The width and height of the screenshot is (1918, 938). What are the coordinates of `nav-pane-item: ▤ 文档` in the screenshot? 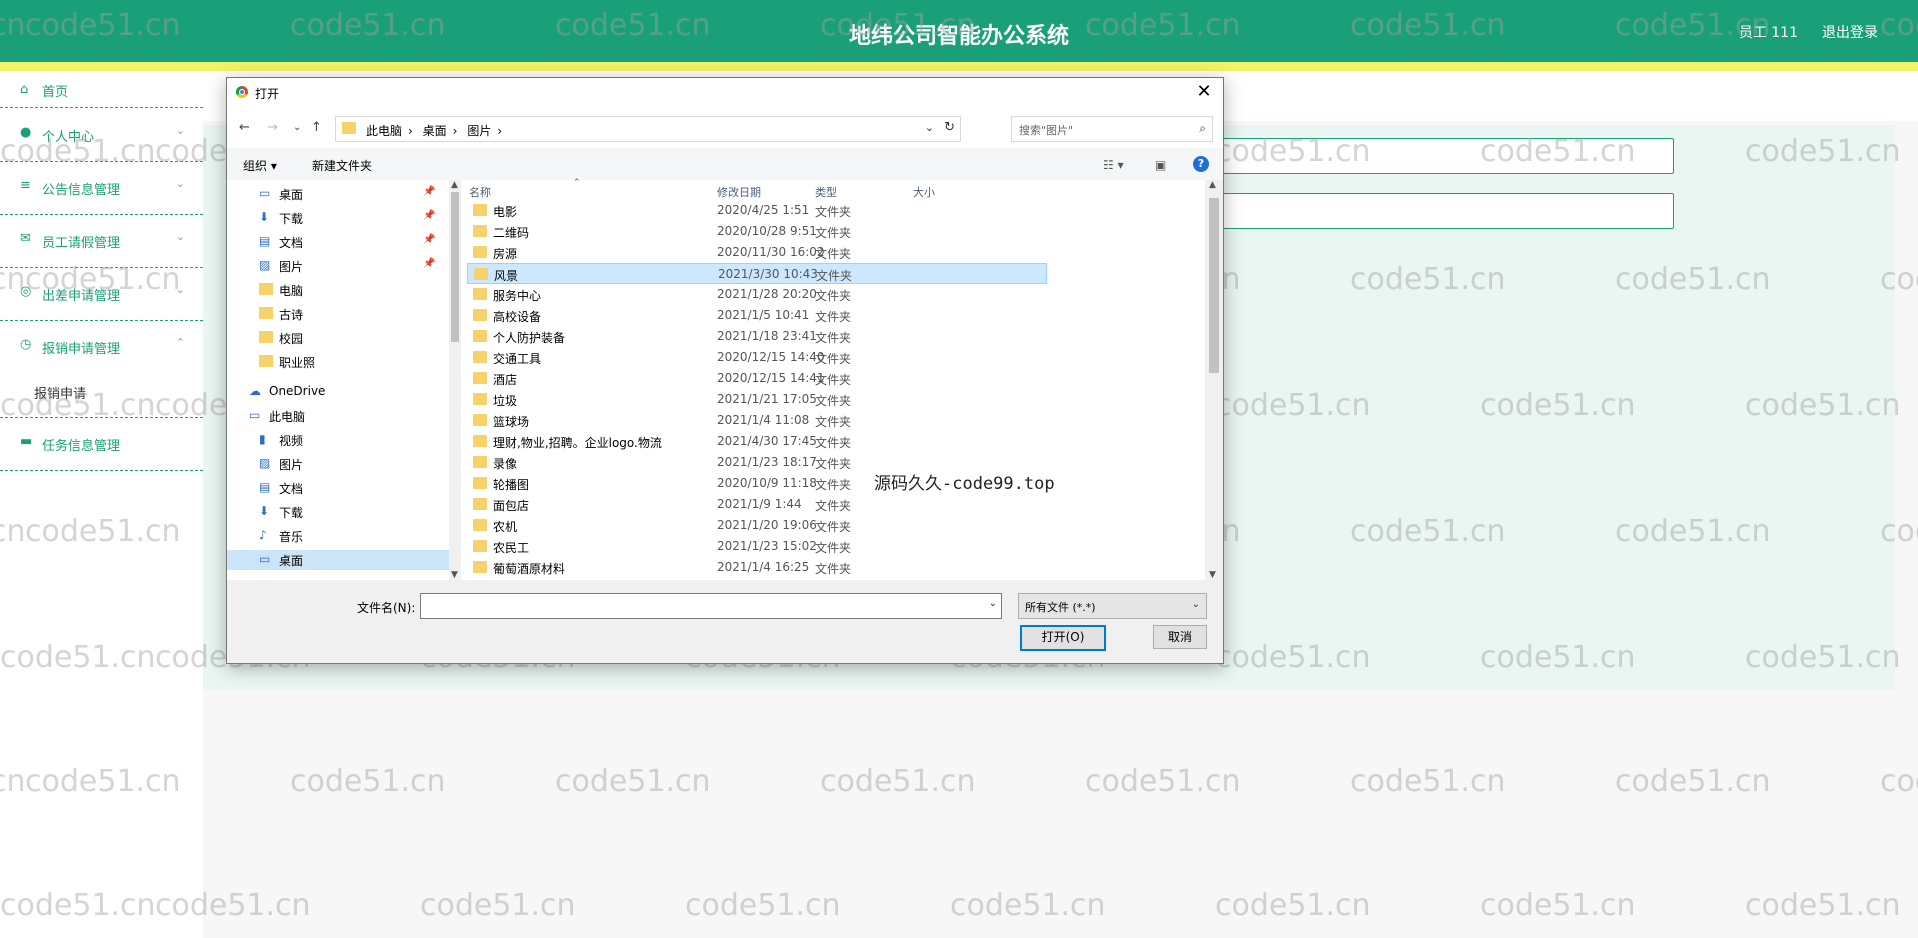 It's located at (338, 488).